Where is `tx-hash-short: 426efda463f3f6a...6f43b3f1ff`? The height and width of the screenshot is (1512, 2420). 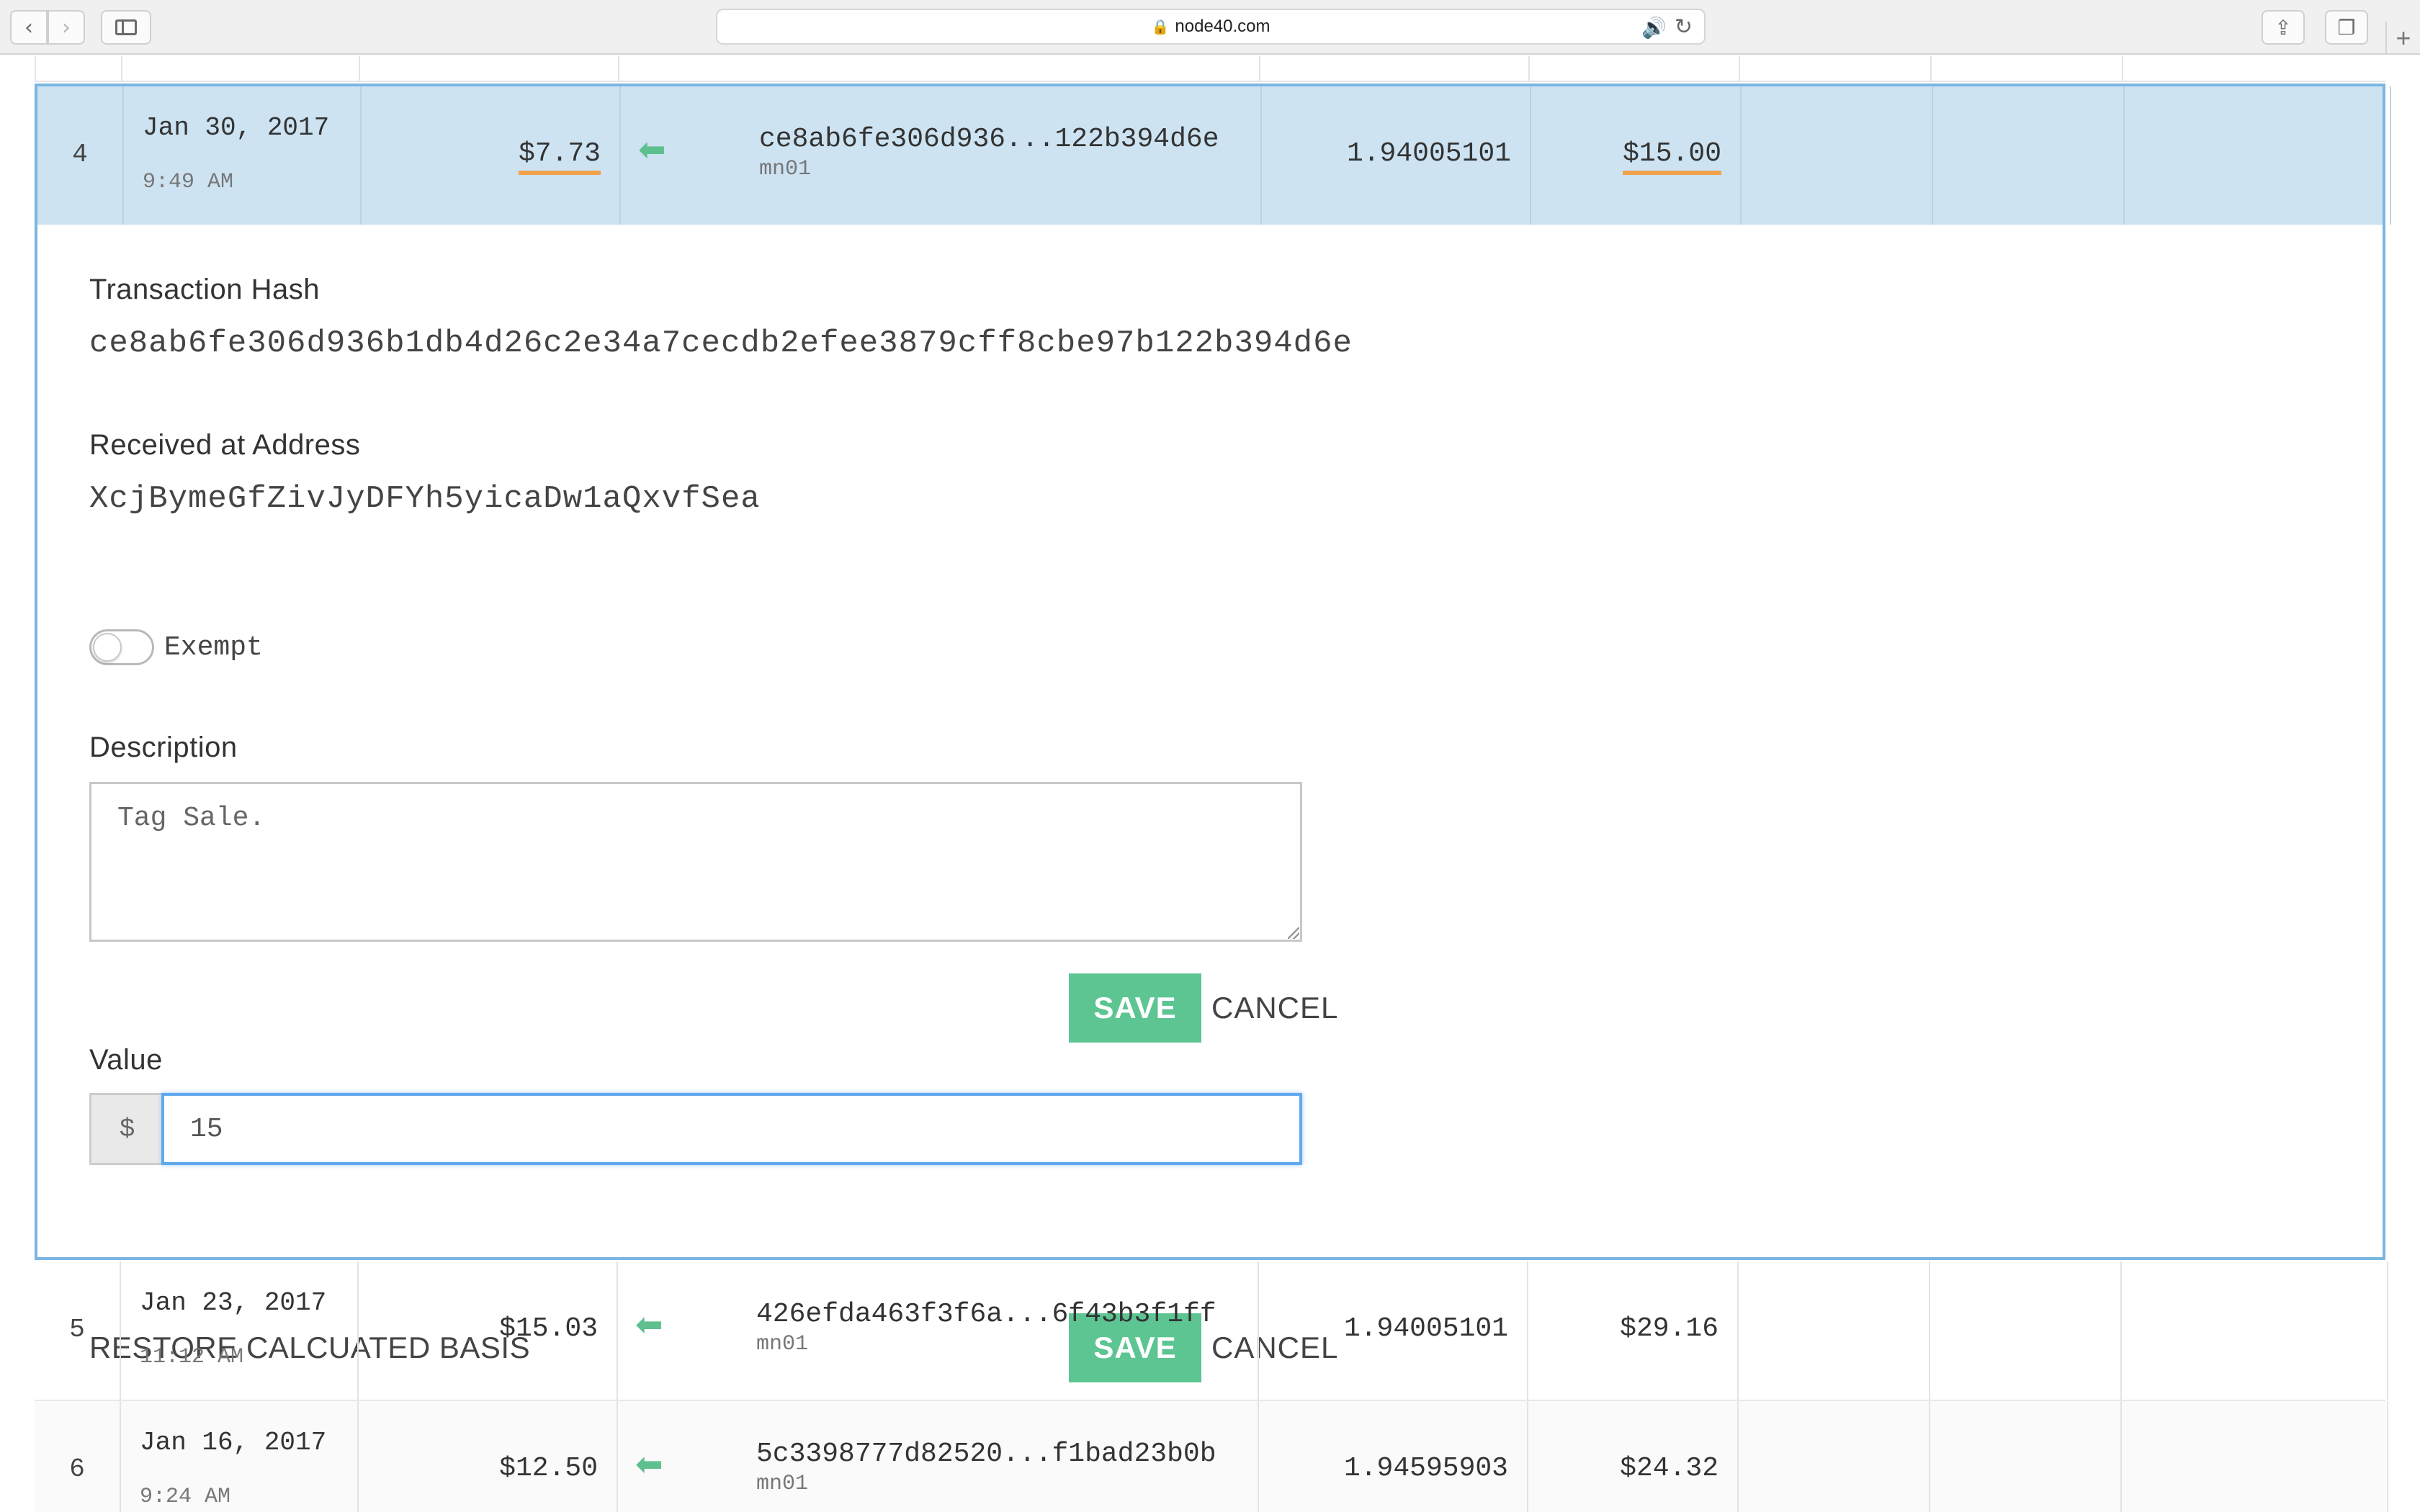
tx-hash-short: 426efda463f3f6a...6f43b3f1ff is located at coordinates (986, 1314).